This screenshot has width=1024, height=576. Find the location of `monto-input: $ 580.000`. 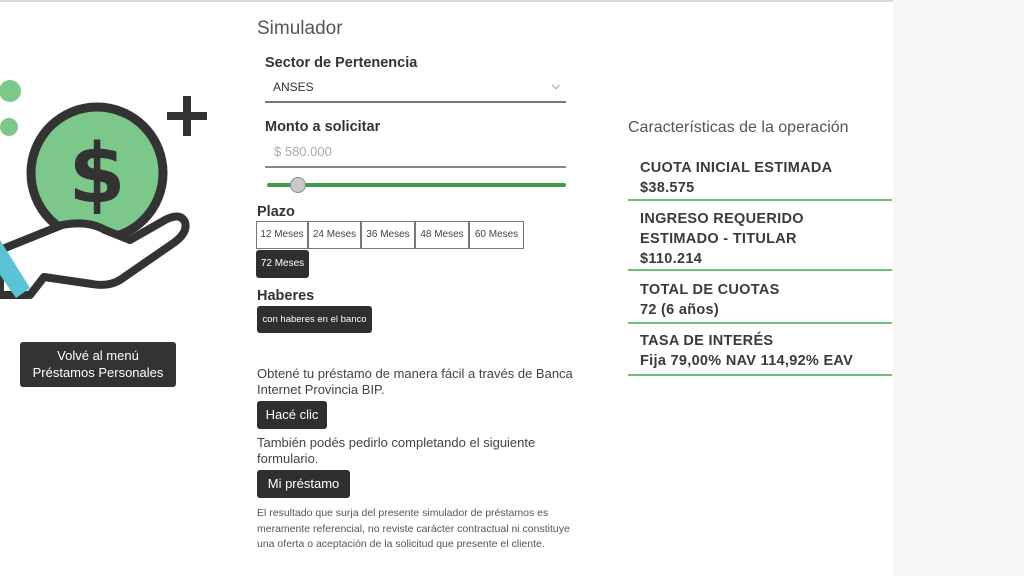

monto-input: $ 580.000 is located at coordinates (415, 152).